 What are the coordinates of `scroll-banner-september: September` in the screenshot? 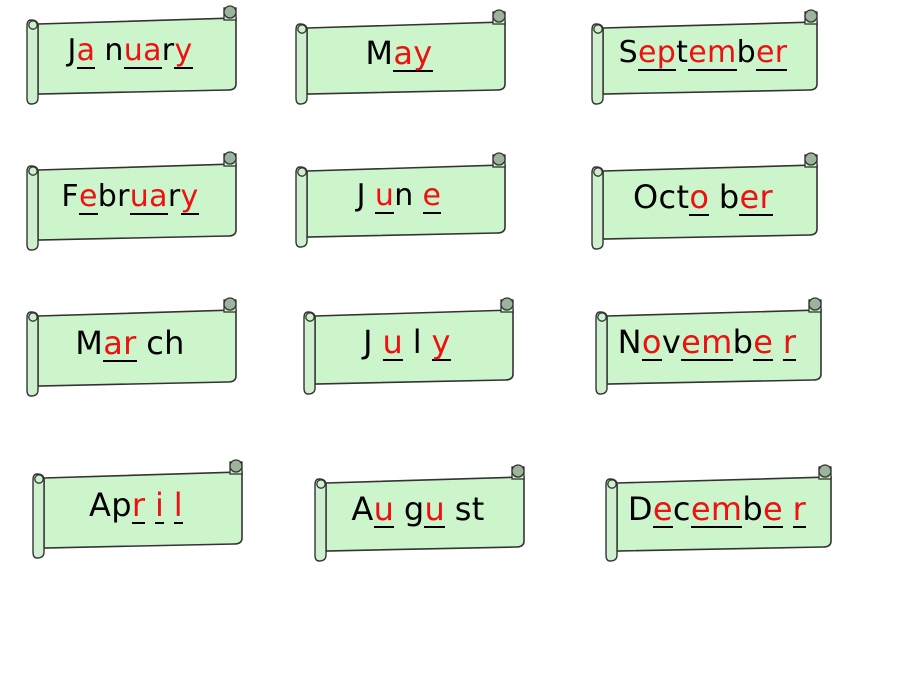 It's located at (703, 57).